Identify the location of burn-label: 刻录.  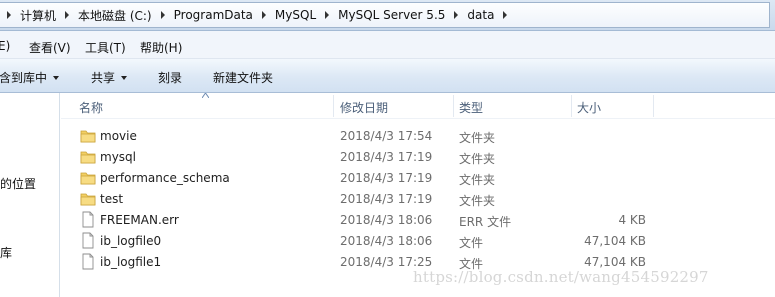
(170, 78).